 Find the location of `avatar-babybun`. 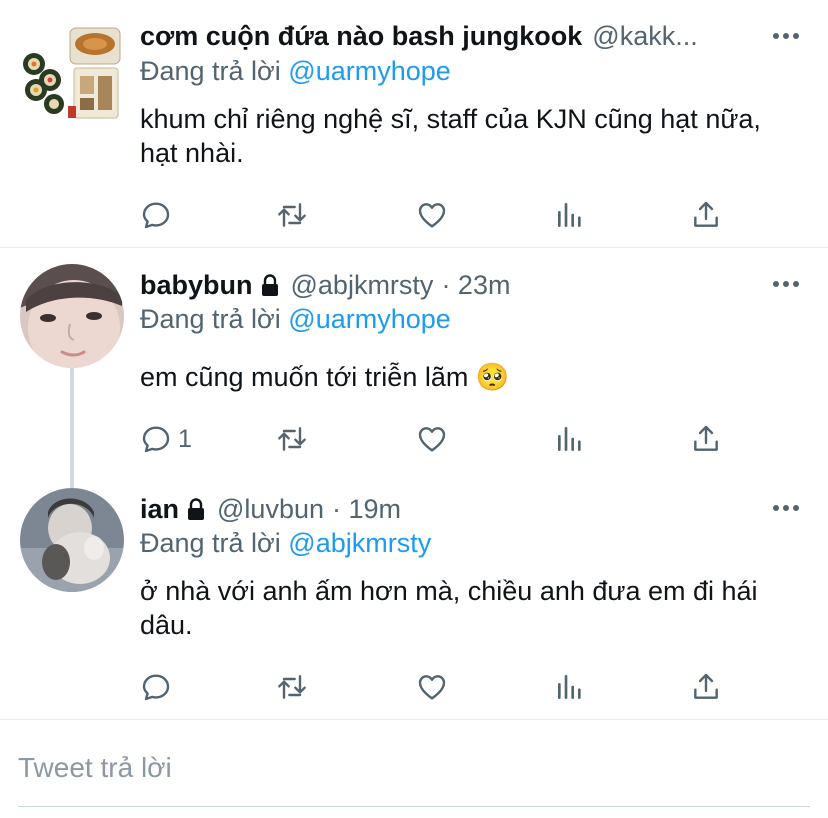

avatar-babybun is located at coordinates (72, 316).